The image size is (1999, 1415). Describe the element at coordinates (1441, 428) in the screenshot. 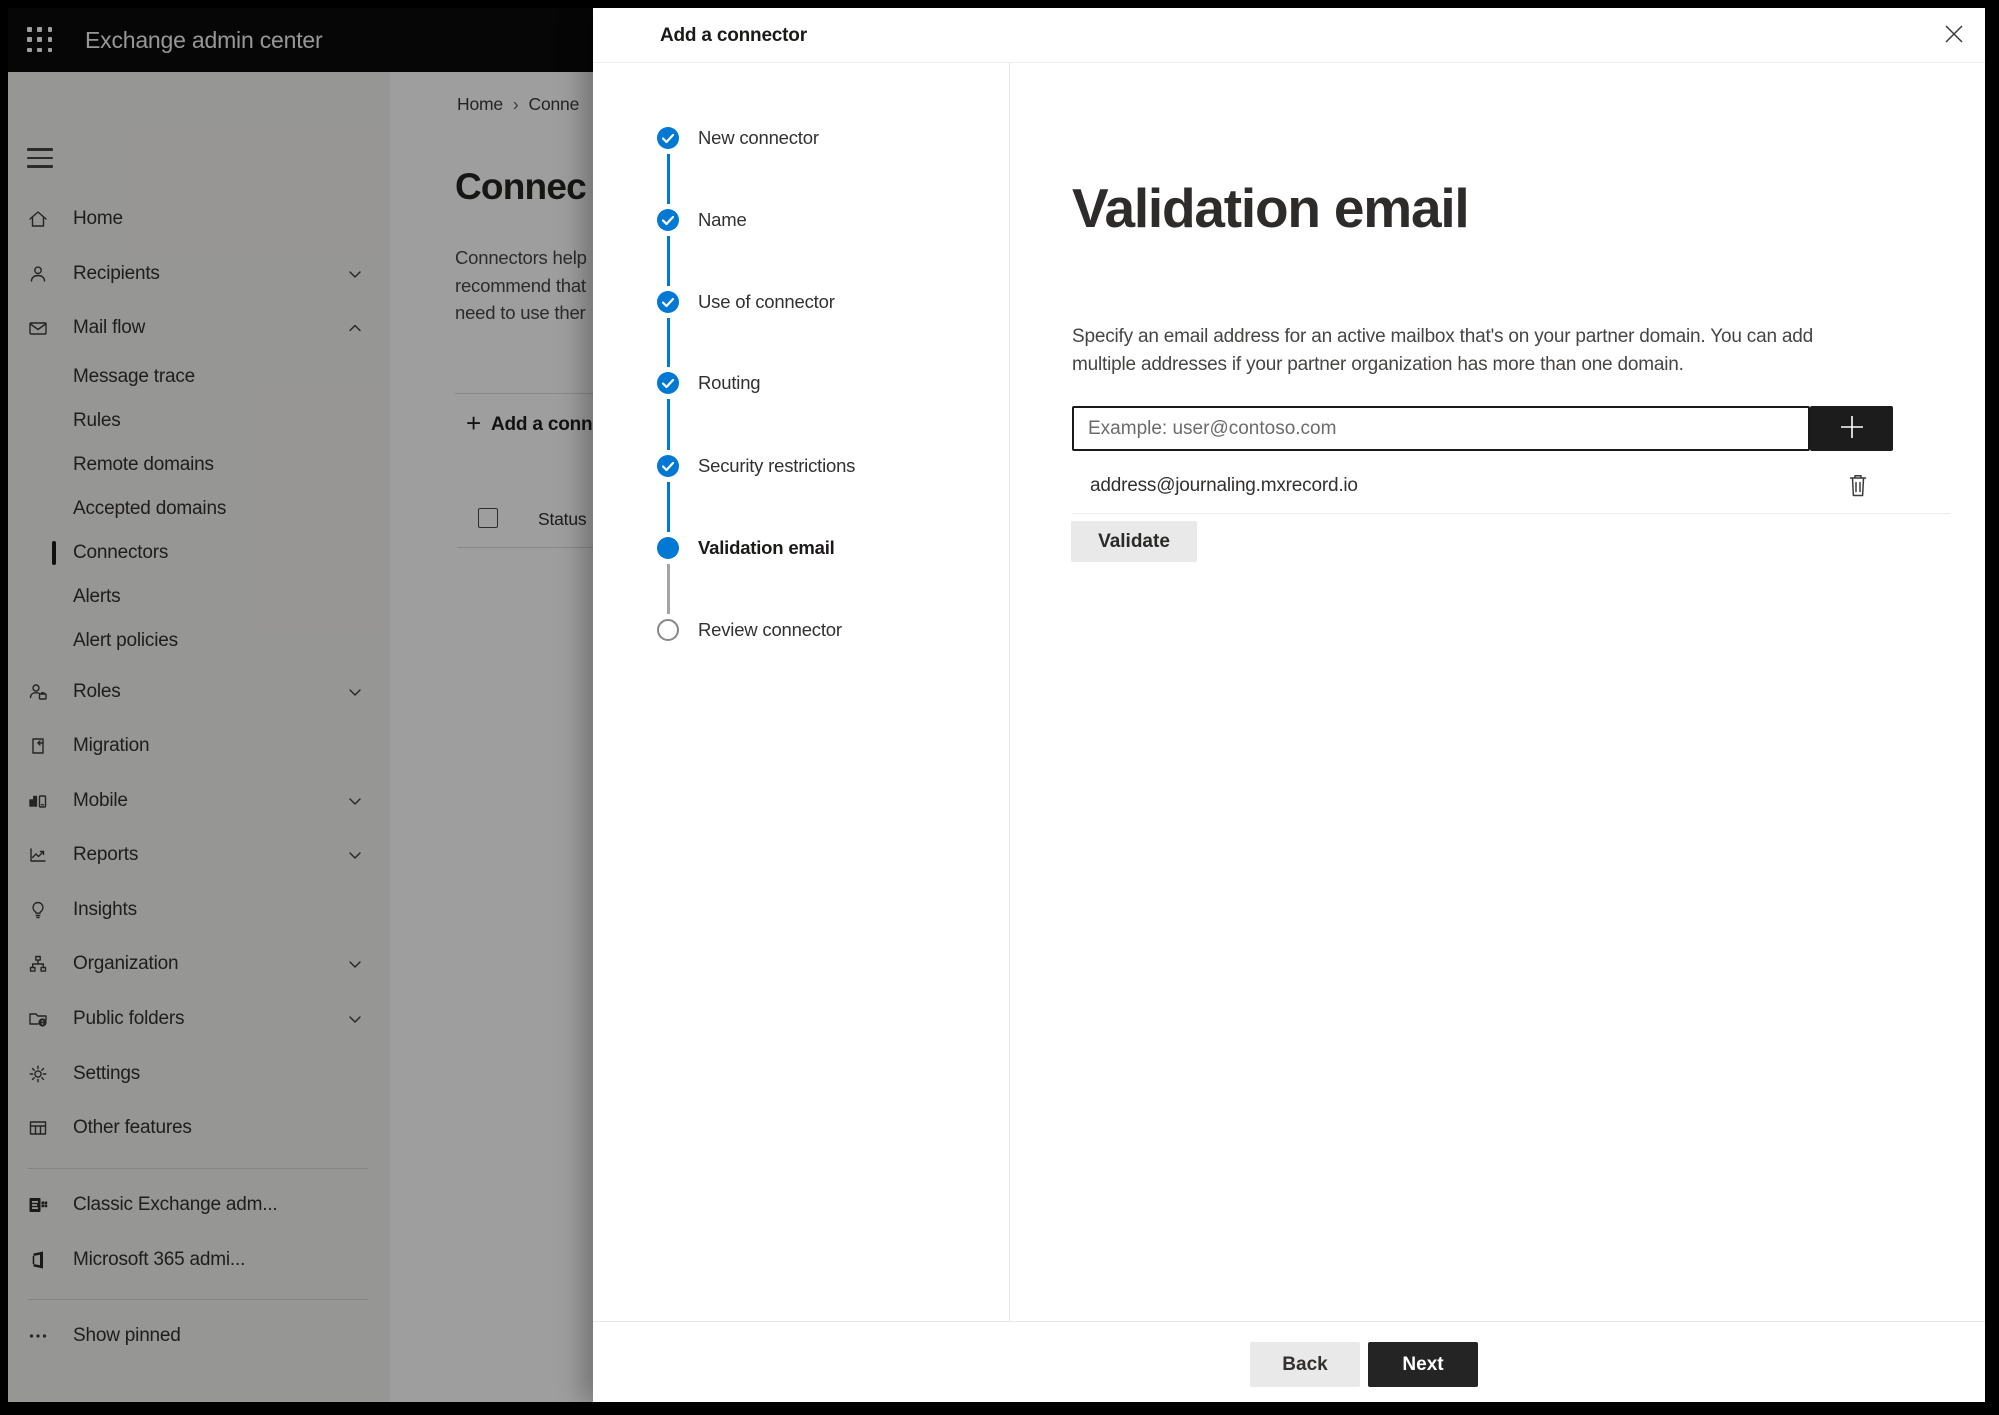

I see `validation-email-input` at that location.